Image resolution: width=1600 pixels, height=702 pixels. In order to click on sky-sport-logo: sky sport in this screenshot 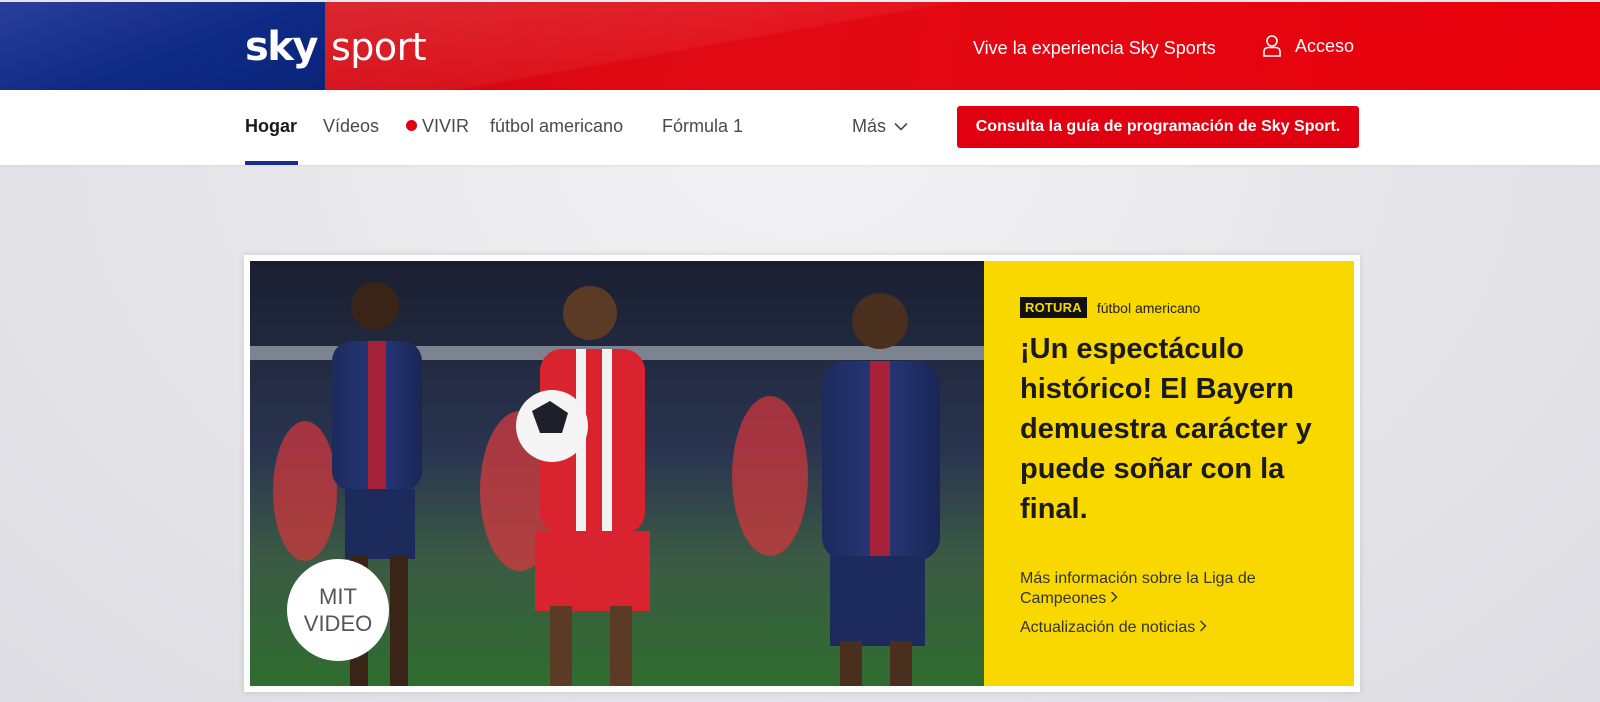, I will do `click(336, 47)`.